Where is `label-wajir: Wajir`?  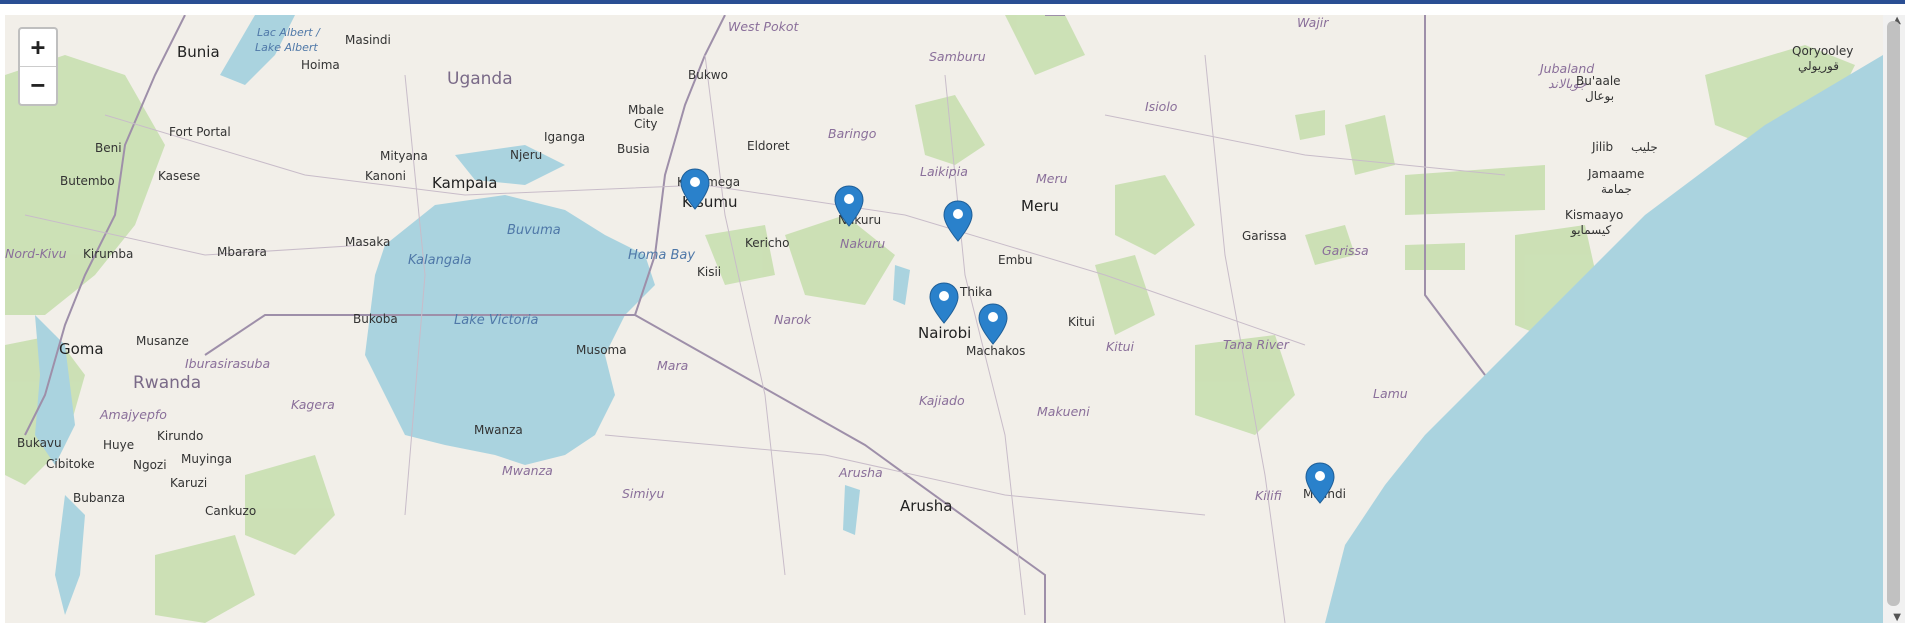 label-wajir: Wajir is located at coordinates (1313, 22).